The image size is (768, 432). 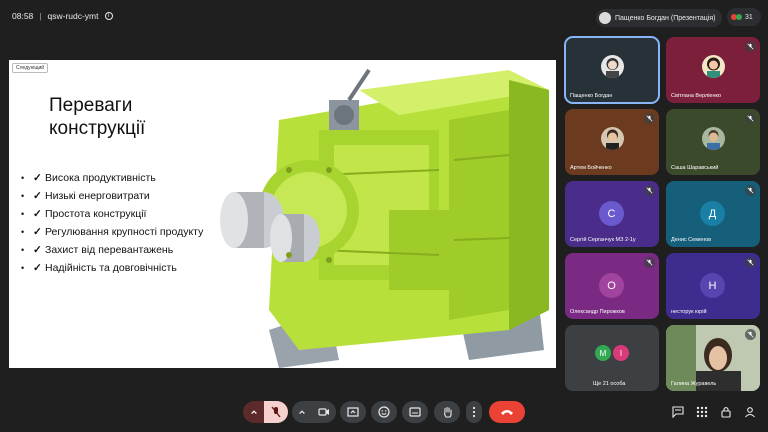 I want to click on info-icon: i, so click(x=108, y=16).